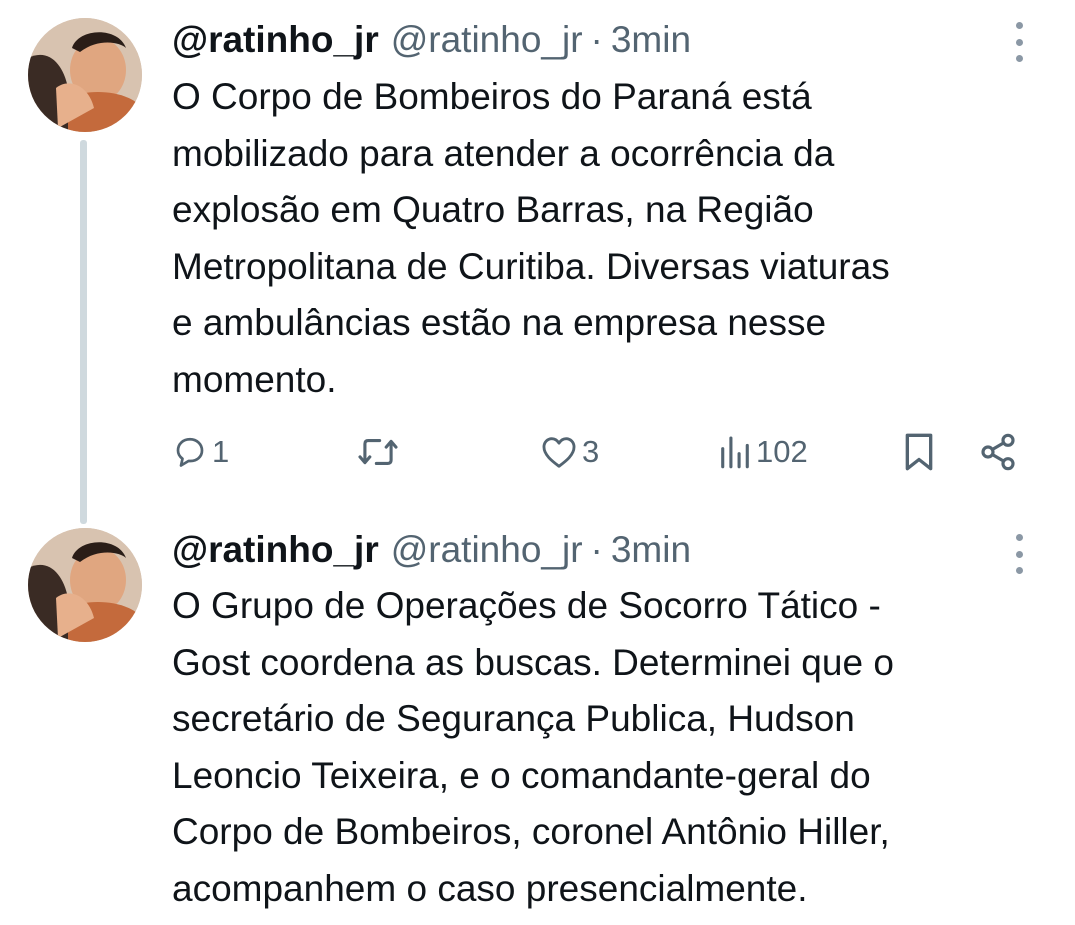 The width and height of the screenshot is (1075, 925). Describe the element at coordinates (221, 451) in the screenshot. I see `reply-count: 1` at that location.